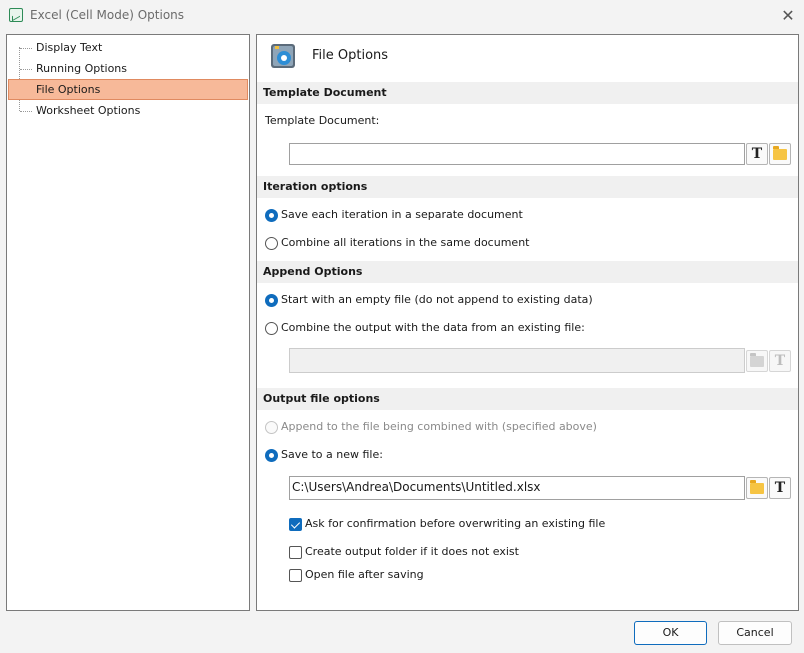 This screenshot has height=653, width=804. Describe the element at coordinates (271, 427) in the screenshot. I see `radio-append-to-combined-file` at that location.